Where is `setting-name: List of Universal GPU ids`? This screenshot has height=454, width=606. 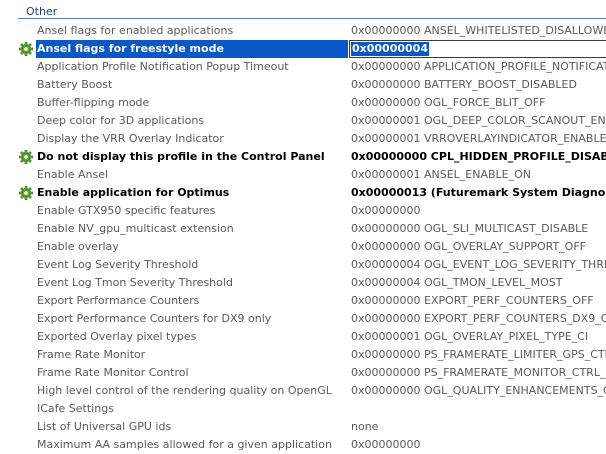
setting-name: List of Universal GPU ids is located at coordinates (104, 426).